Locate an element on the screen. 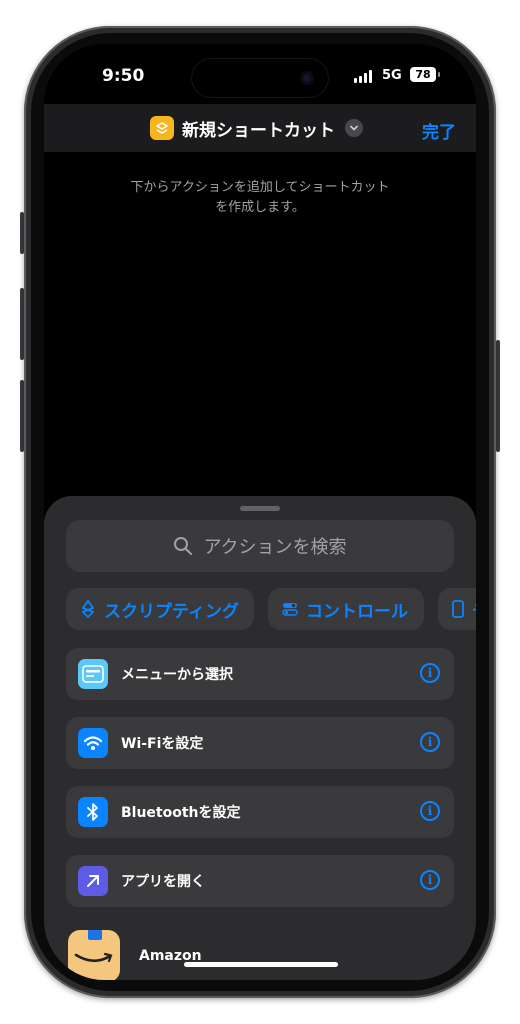 The height and width of the screenshot is (1024, 520). power-button is located at coordinates (498, 396).